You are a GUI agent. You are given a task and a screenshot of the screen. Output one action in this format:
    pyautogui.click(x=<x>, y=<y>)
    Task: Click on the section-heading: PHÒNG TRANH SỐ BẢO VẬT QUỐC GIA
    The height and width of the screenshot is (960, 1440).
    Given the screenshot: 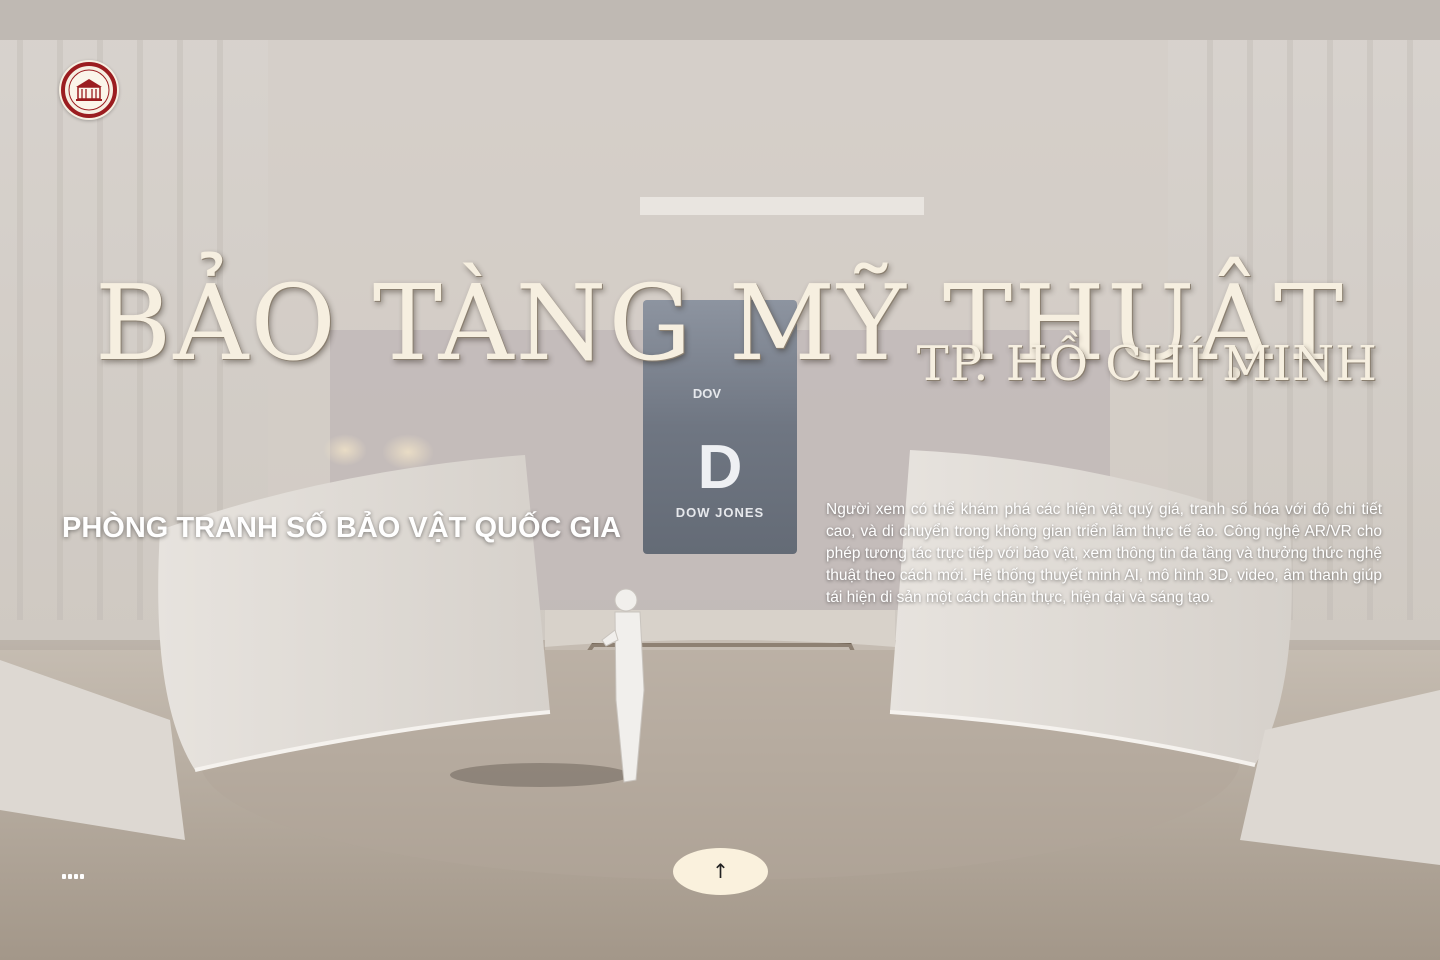 What is the action you would take?
    pyautogui.click(x=342, y=528)
    